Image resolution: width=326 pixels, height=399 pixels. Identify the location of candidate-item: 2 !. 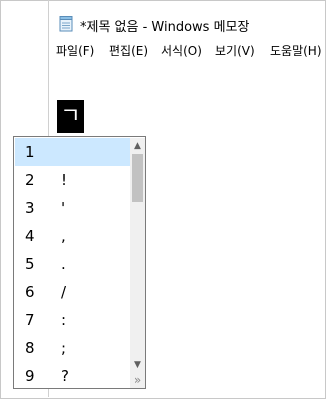
(72, 180).